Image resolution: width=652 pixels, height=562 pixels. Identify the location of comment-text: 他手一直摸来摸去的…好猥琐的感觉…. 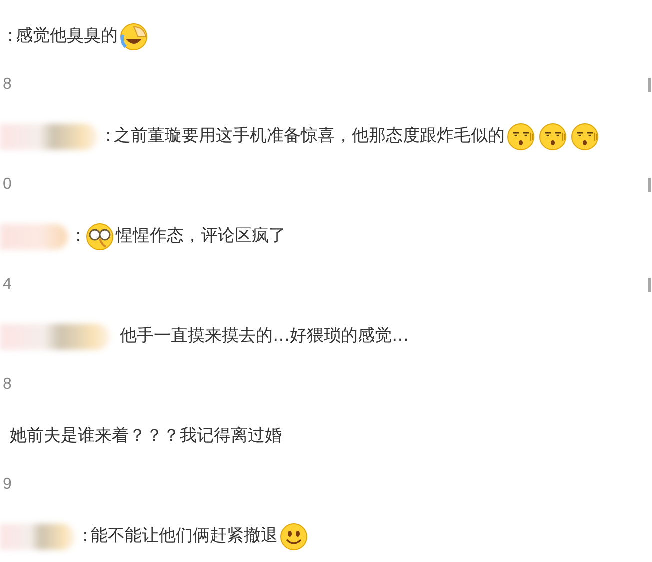
(264, 336).